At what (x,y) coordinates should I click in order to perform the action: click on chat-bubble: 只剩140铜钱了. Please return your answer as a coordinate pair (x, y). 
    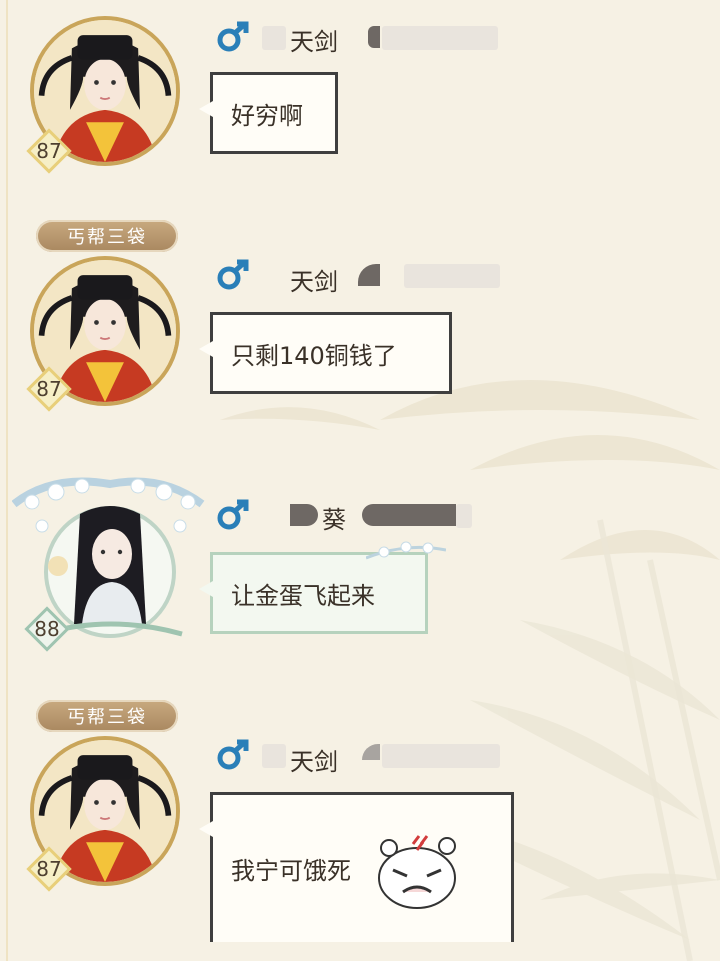
    Looking at the image, I should click on (331, 353).